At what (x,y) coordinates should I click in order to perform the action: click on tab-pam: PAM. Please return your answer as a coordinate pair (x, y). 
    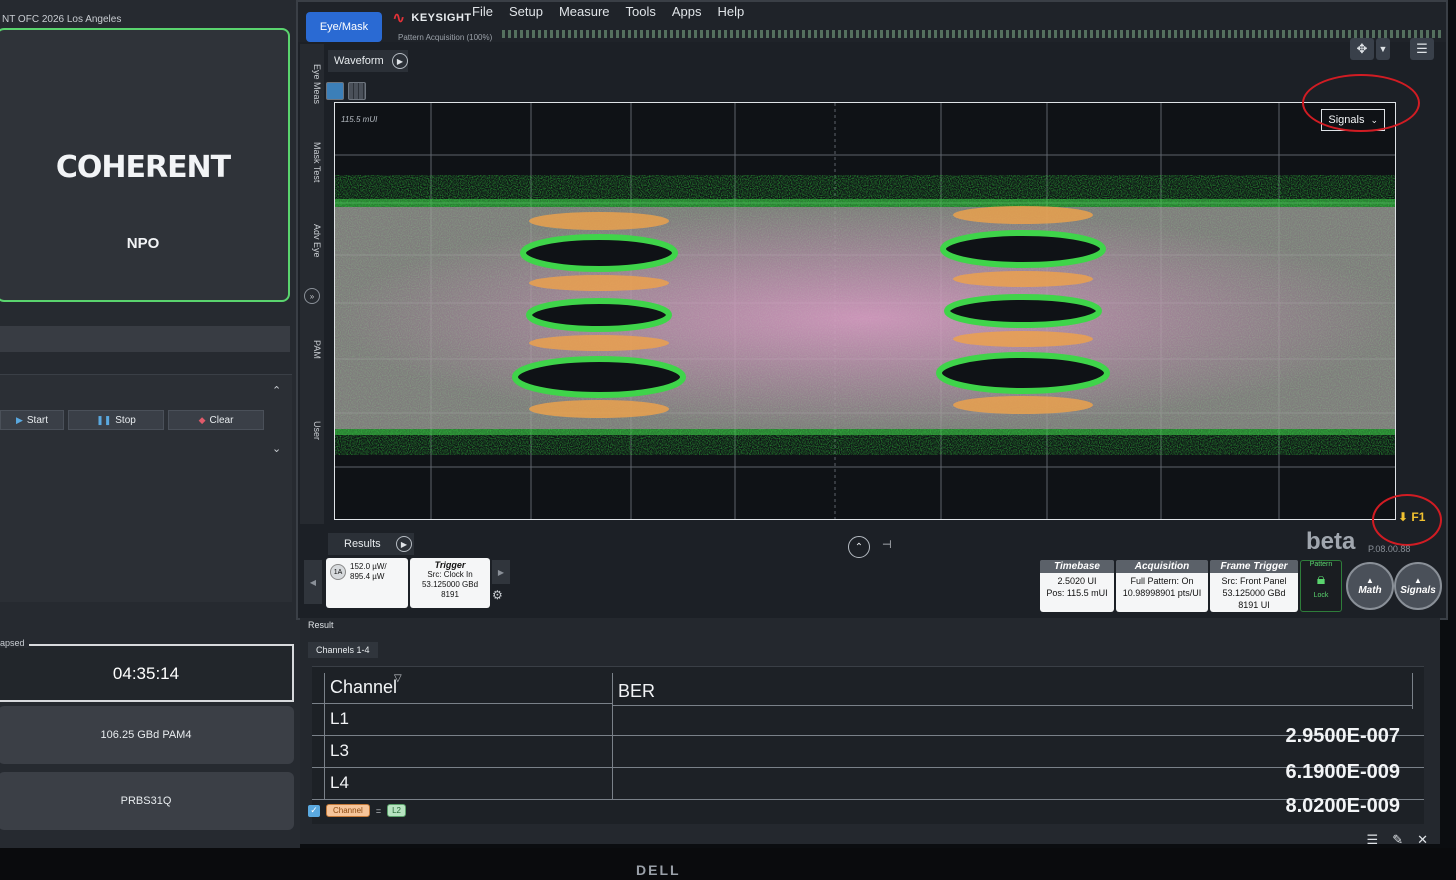
    Looking at the image, I should click on (312, 349).